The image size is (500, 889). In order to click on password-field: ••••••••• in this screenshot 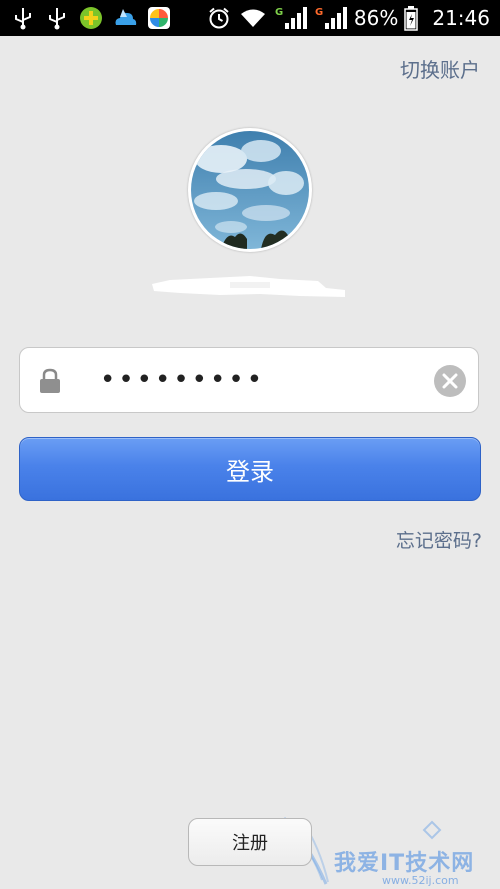, I will do `click(249, 380)`.